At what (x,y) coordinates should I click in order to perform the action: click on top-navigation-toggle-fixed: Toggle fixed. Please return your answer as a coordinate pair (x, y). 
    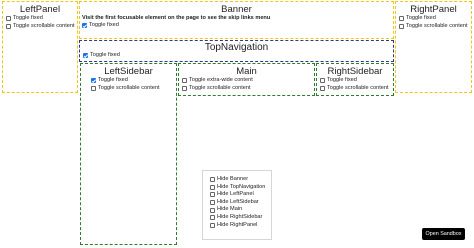
    Looking at the image, I should click on (101, 56).